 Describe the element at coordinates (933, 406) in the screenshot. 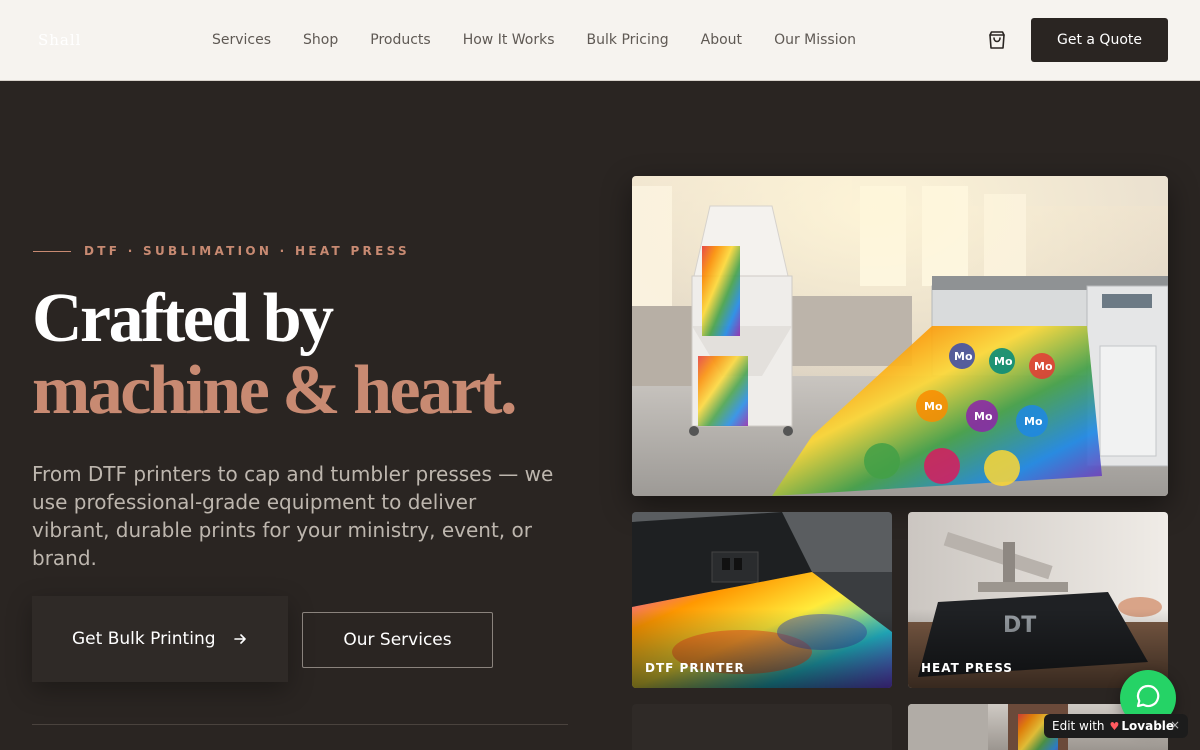

I see `print-text-4: Mo` at that location.